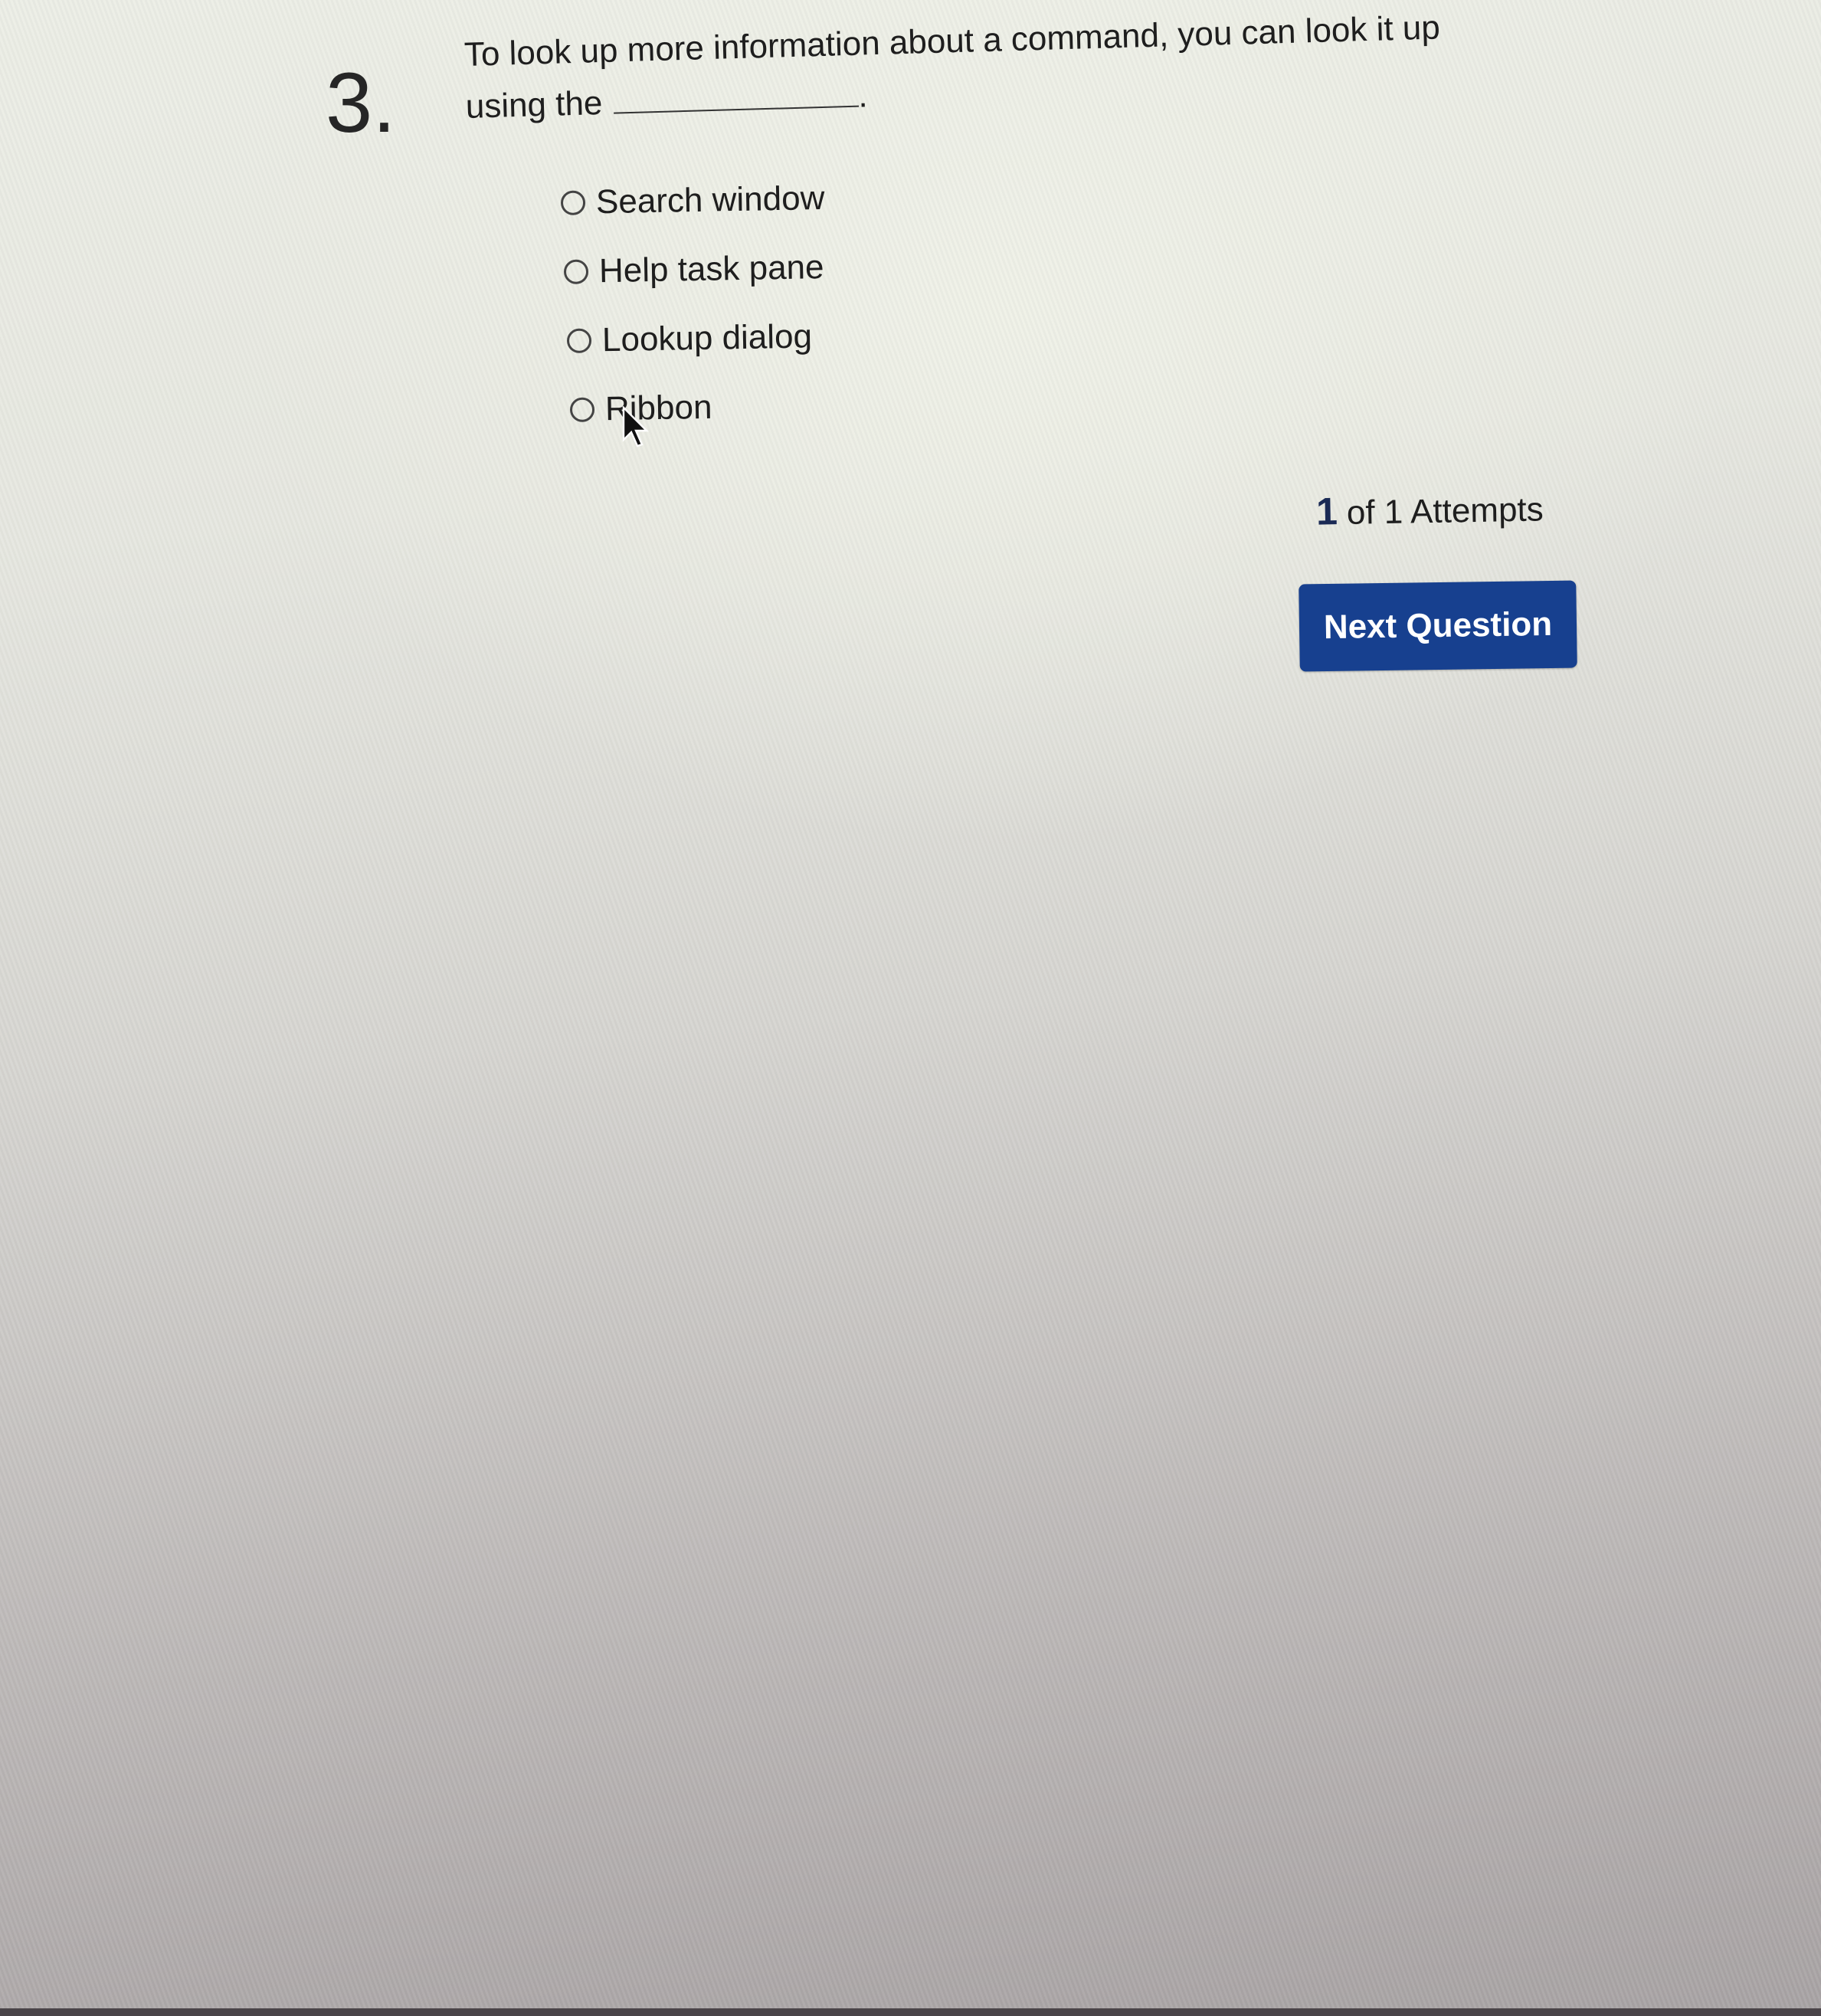 The image size is (1821, 2016). I want to click on answer-blank, so click(735, 92).